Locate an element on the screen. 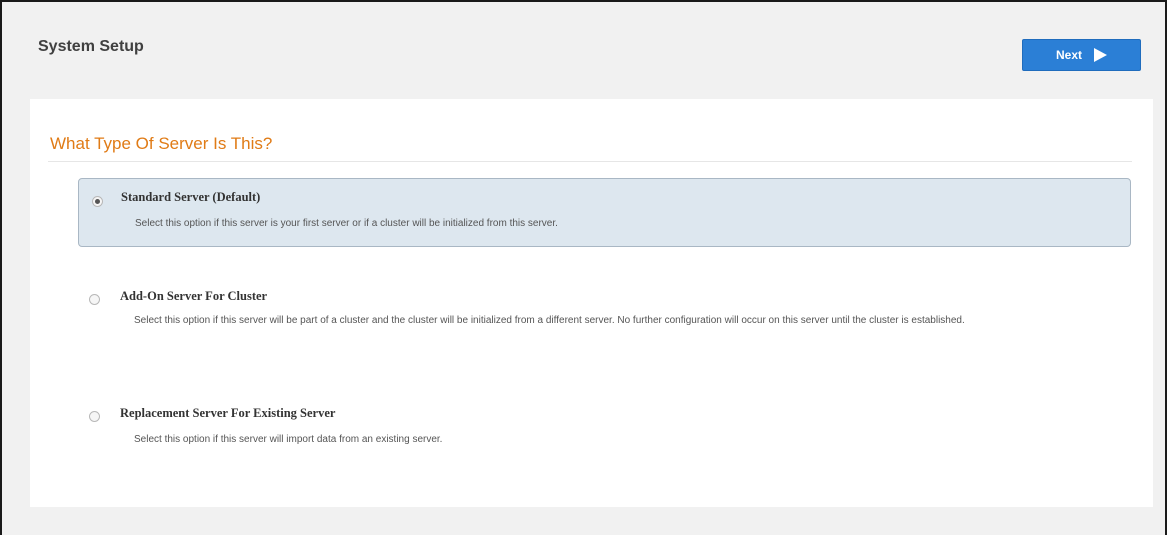  option-title: Standard Server (Default) is located at coordinates (191, 197).